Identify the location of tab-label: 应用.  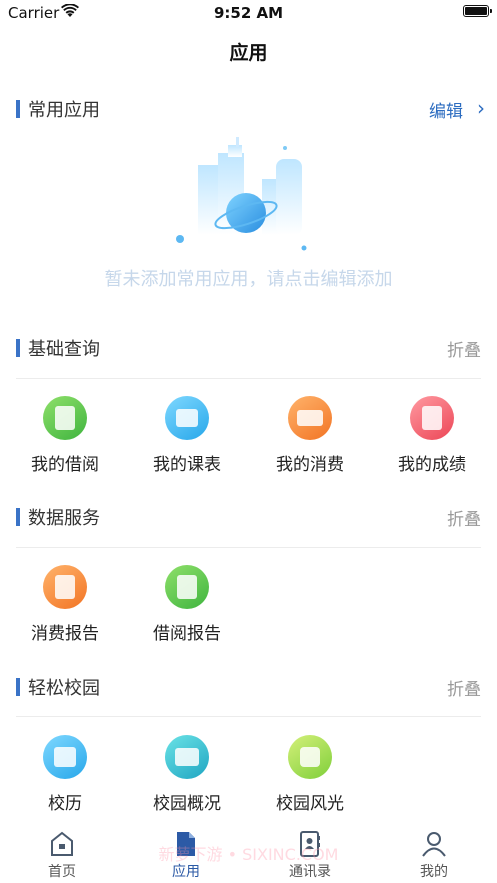
(186, 872).